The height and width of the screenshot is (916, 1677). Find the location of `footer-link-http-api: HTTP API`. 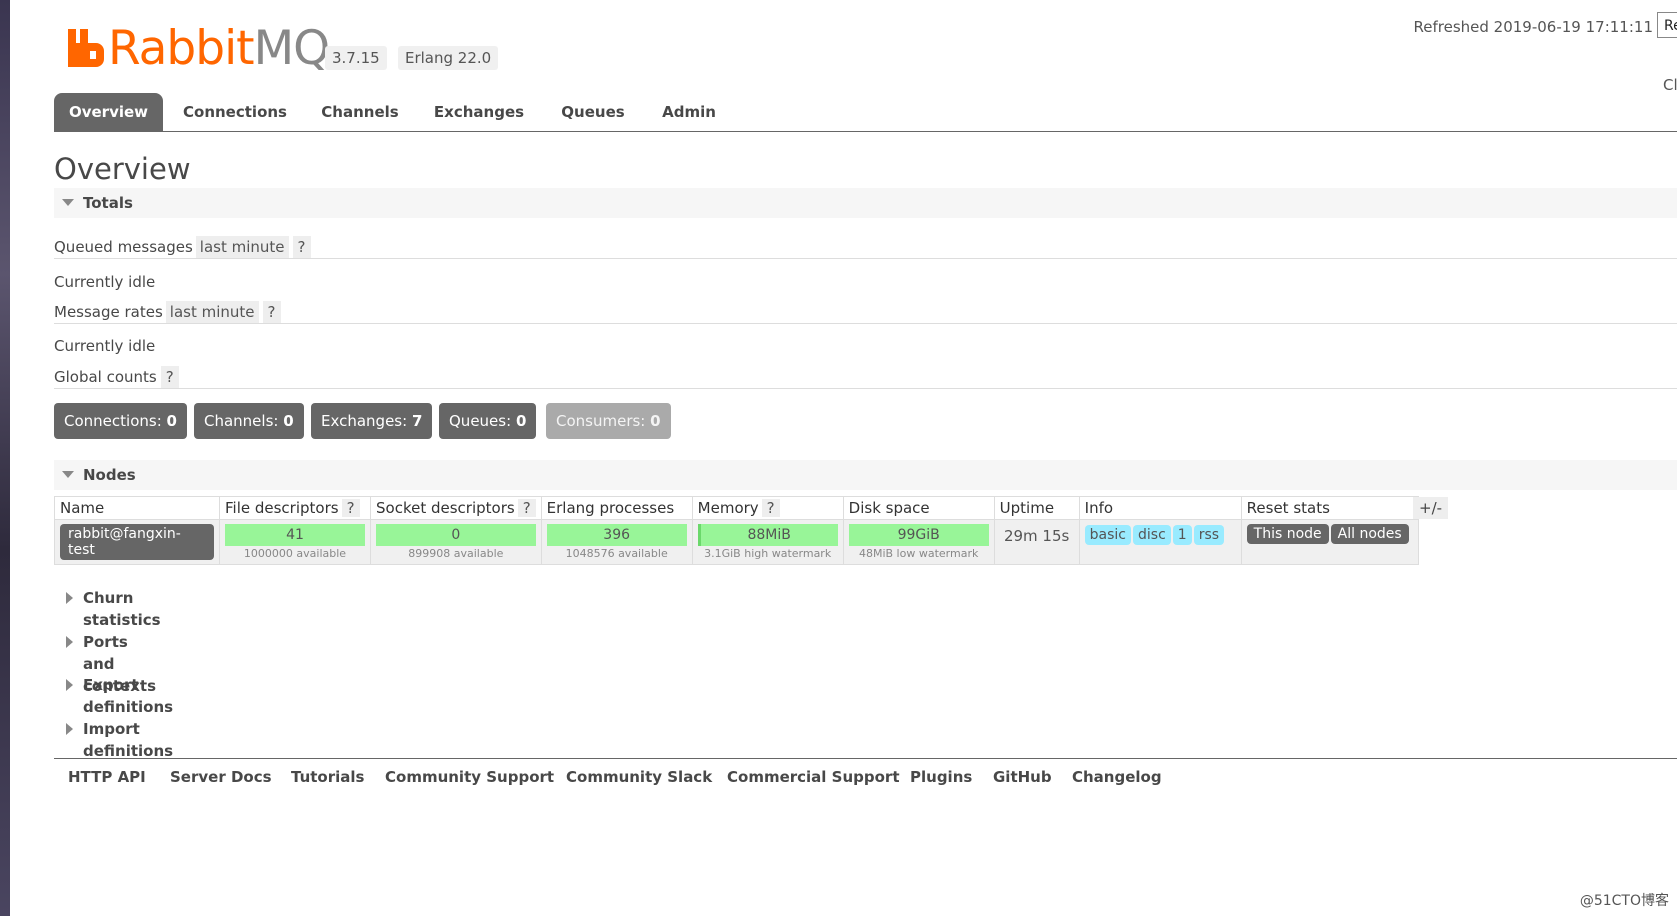

footer-link-http-api: HTTP API is located at coordinates (107, 777).